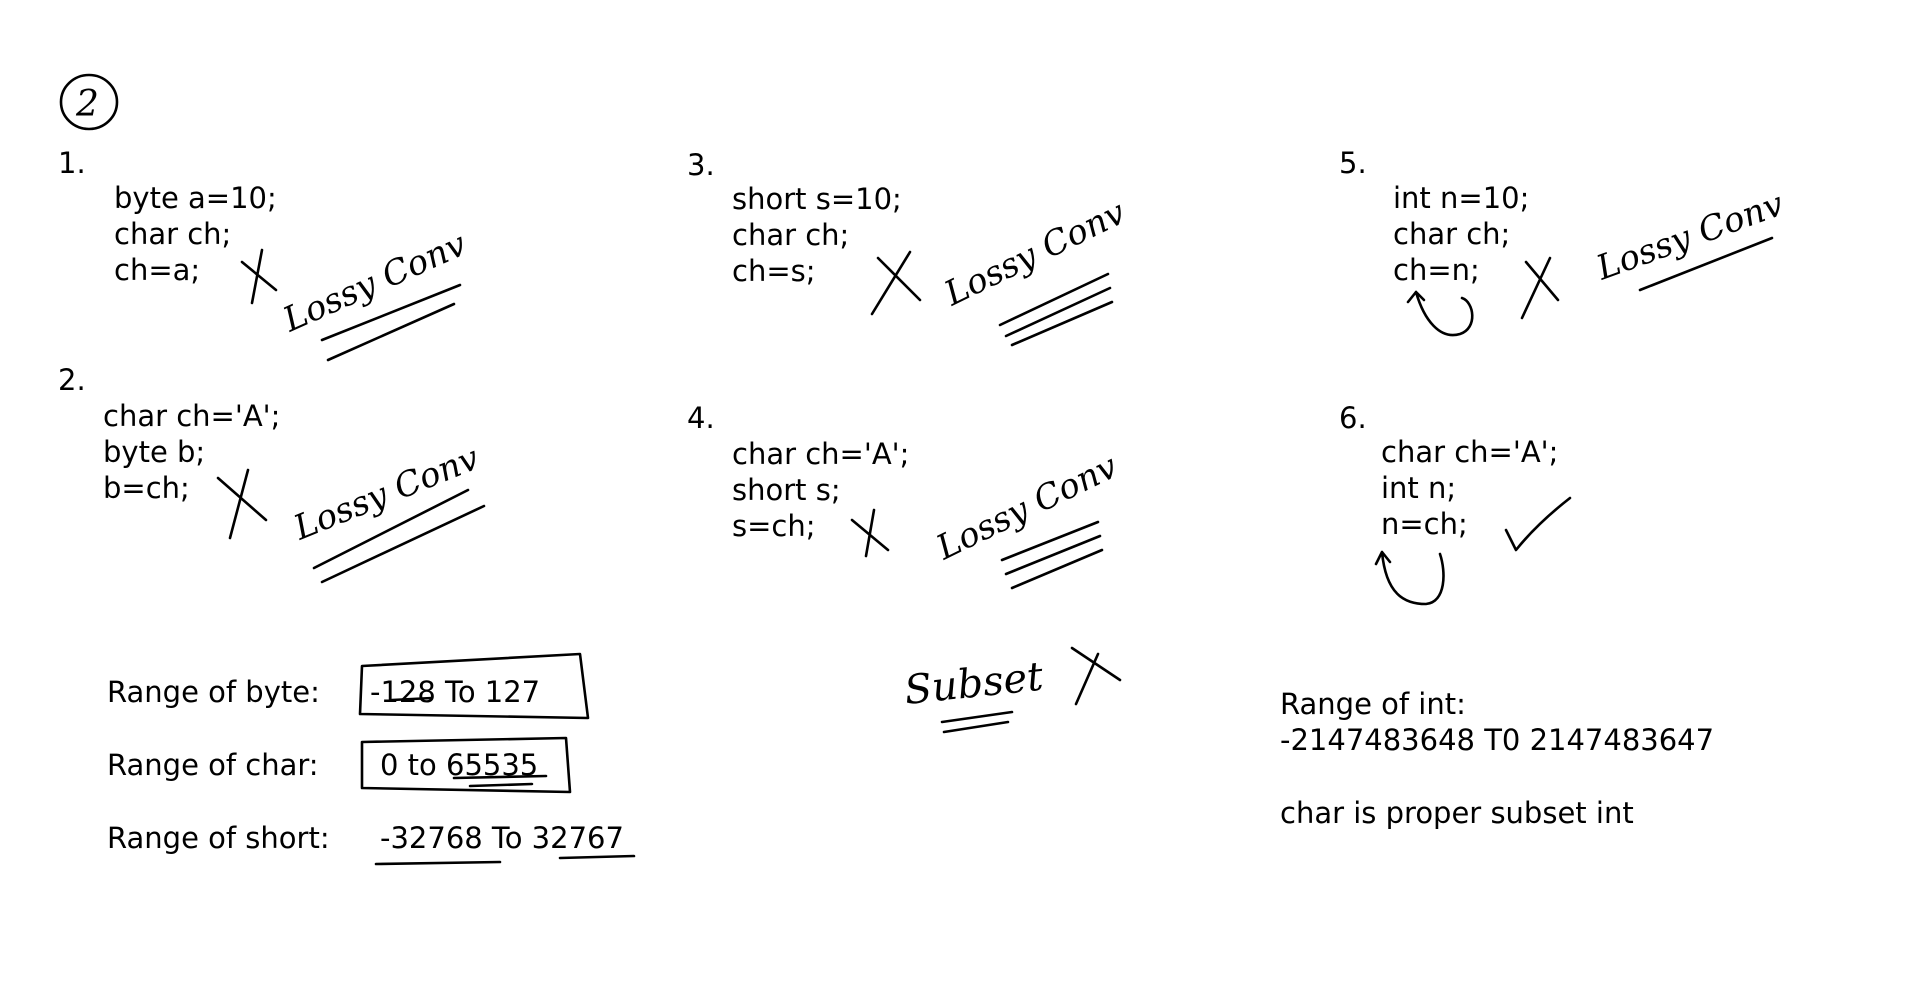 This screenshot has width=1920, height=1001. I want to click on range-int-value: -2147483648 T0 2147483647, so click(1497, 740).